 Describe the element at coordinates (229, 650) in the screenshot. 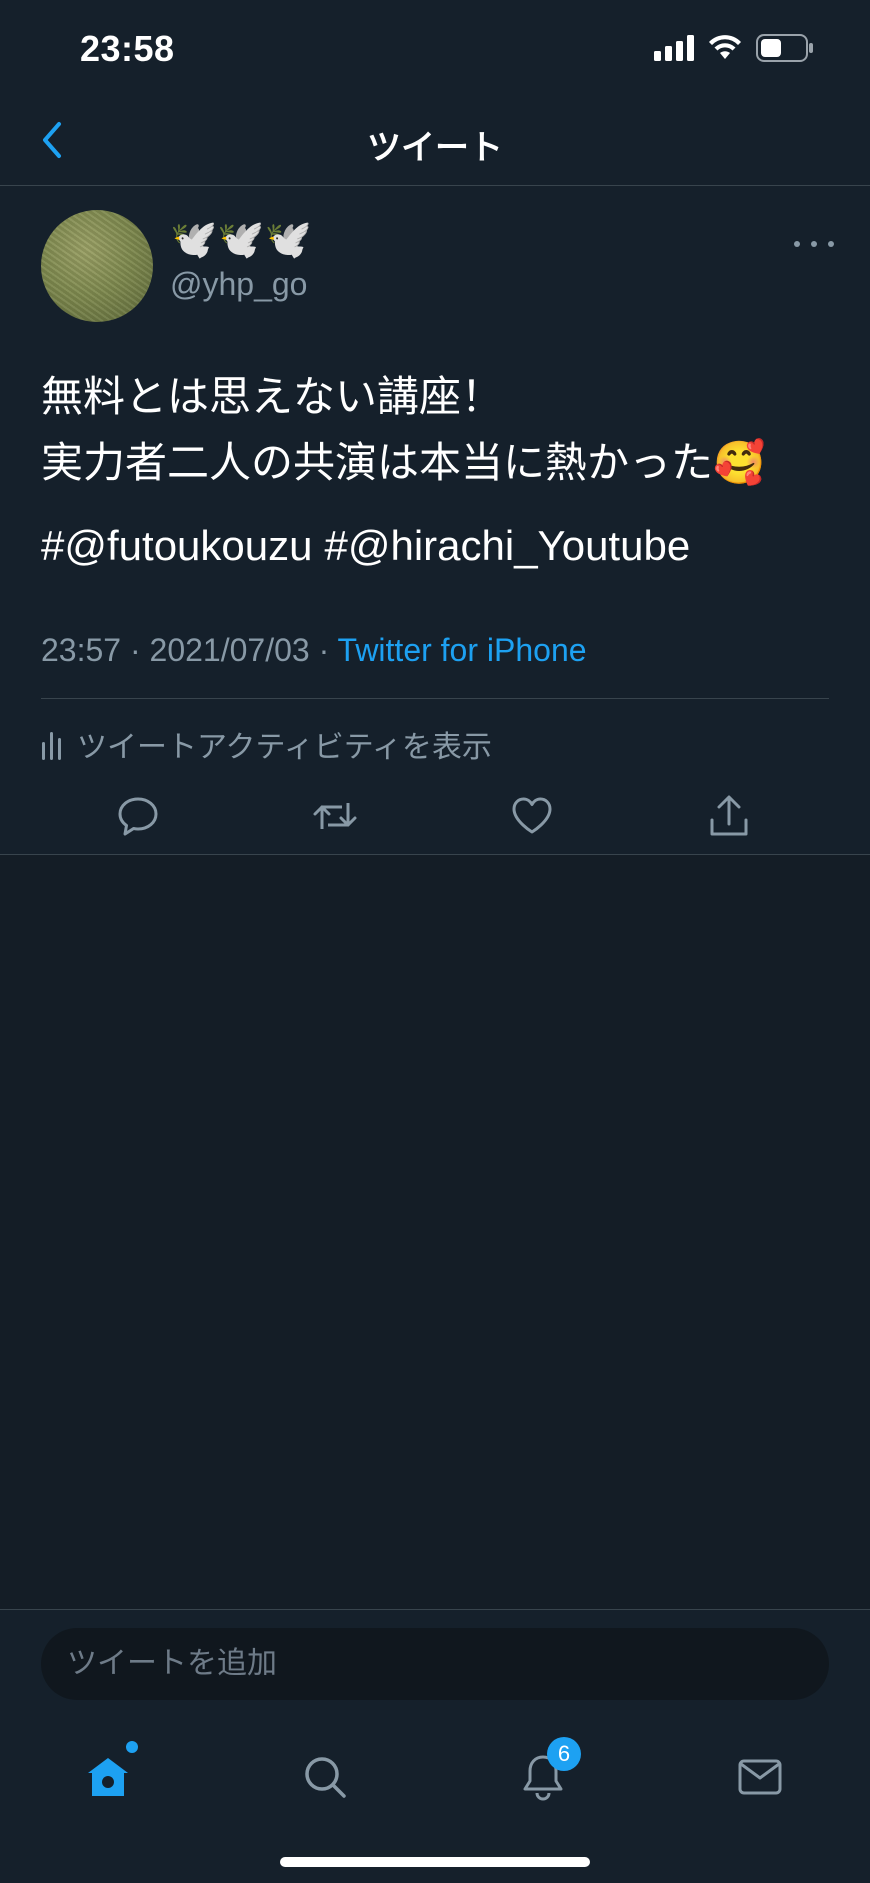

I see `tweet-date: 2021/07/03` at that location.